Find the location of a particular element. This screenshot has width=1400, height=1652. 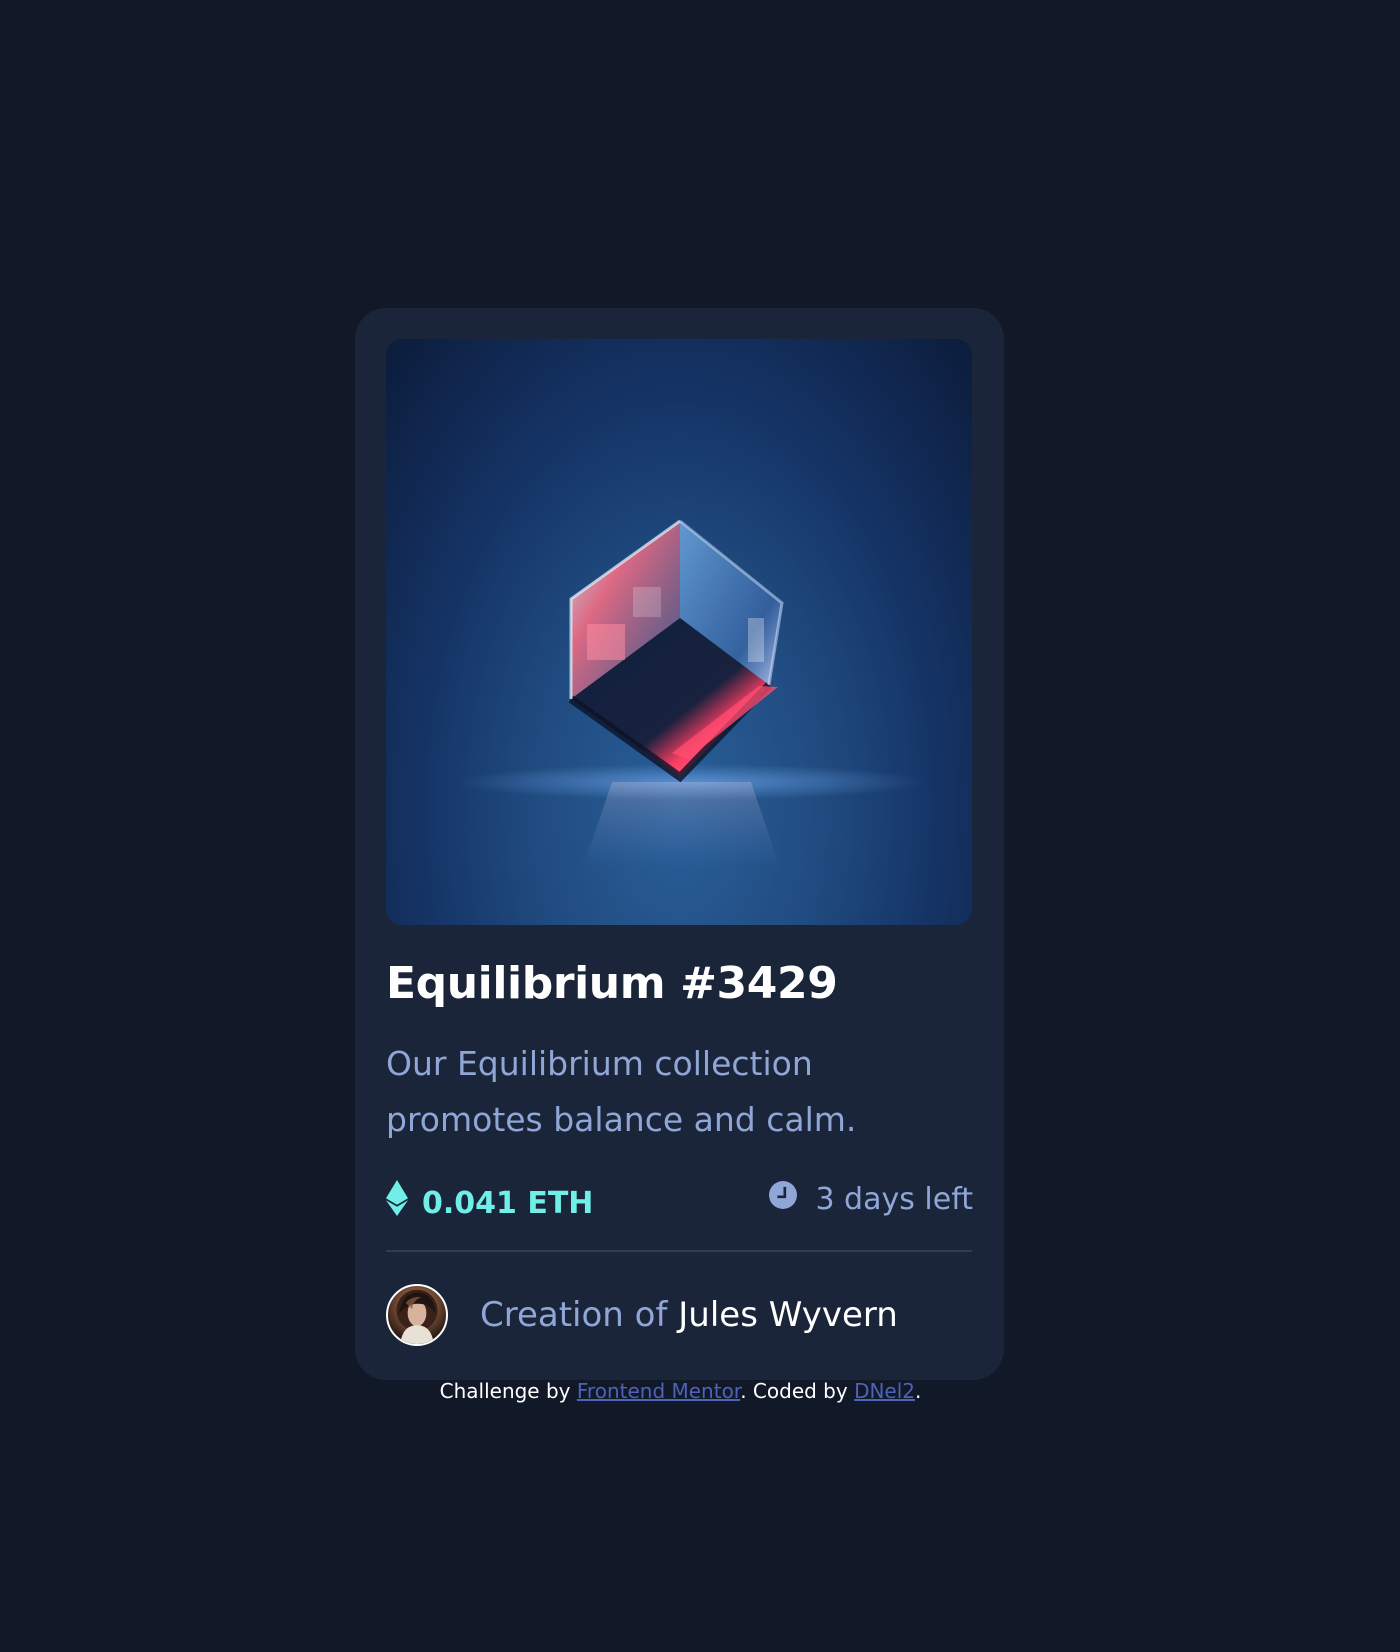

creator-prefix: Creation of is located at coordinates (579, 1315).